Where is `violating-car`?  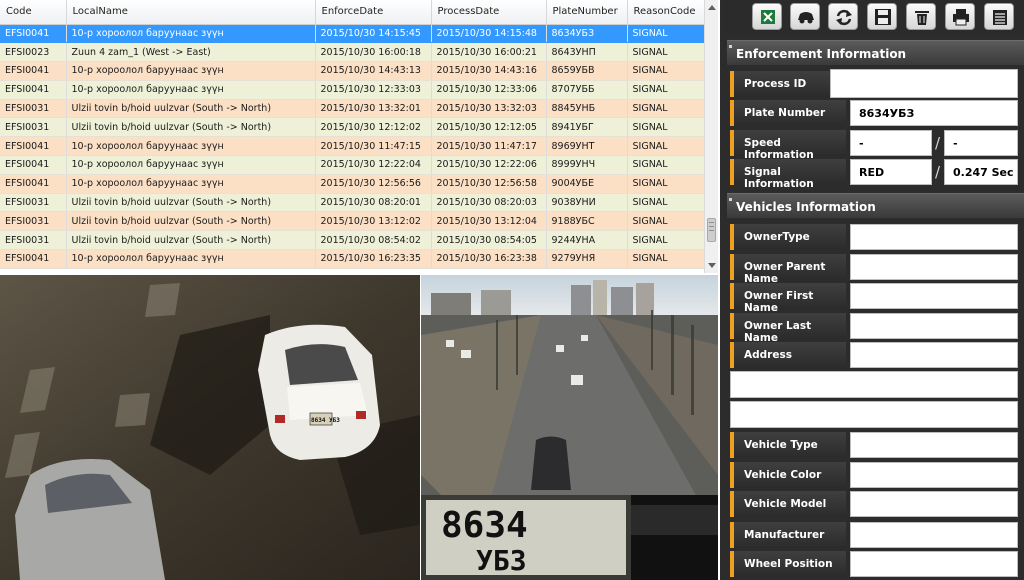
violating-car is located at coordinates (551, 463).